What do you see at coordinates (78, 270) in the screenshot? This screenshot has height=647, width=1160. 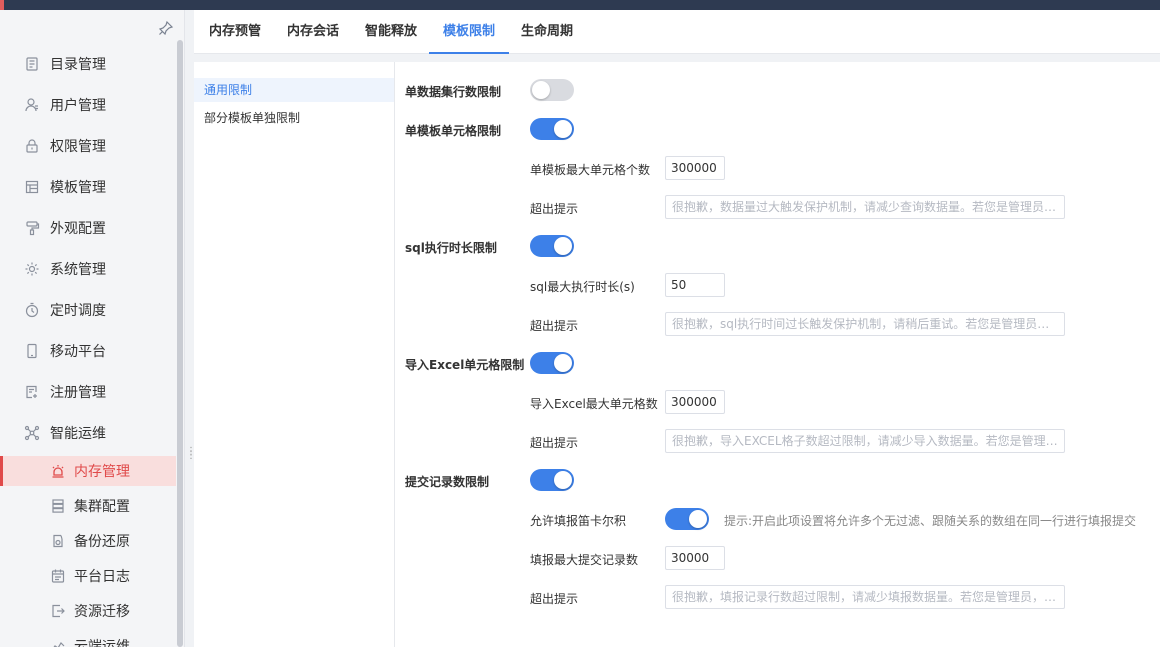 I see `sidebar-item-label: 系统管理` at bounding box center [78, 270].